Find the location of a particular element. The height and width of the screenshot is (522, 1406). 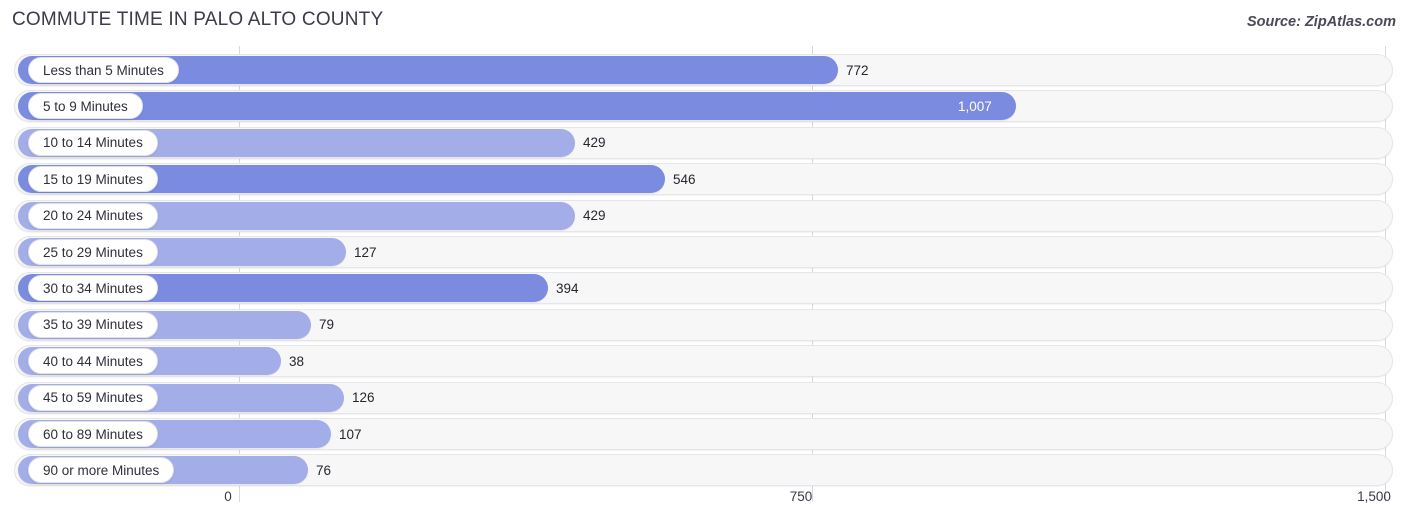

page-title: COMMUTE TIME IN PALO ALTO COUNTY is located at coordinates (198, 19).